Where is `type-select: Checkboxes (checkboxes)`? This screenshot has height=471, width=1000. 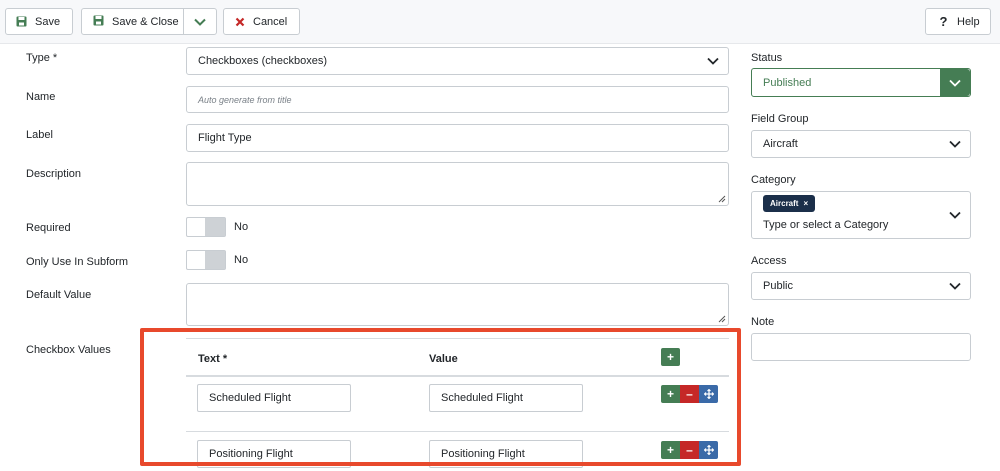 type-select: Checkboxes (checkboxes) is located at coordinates (457, 61).